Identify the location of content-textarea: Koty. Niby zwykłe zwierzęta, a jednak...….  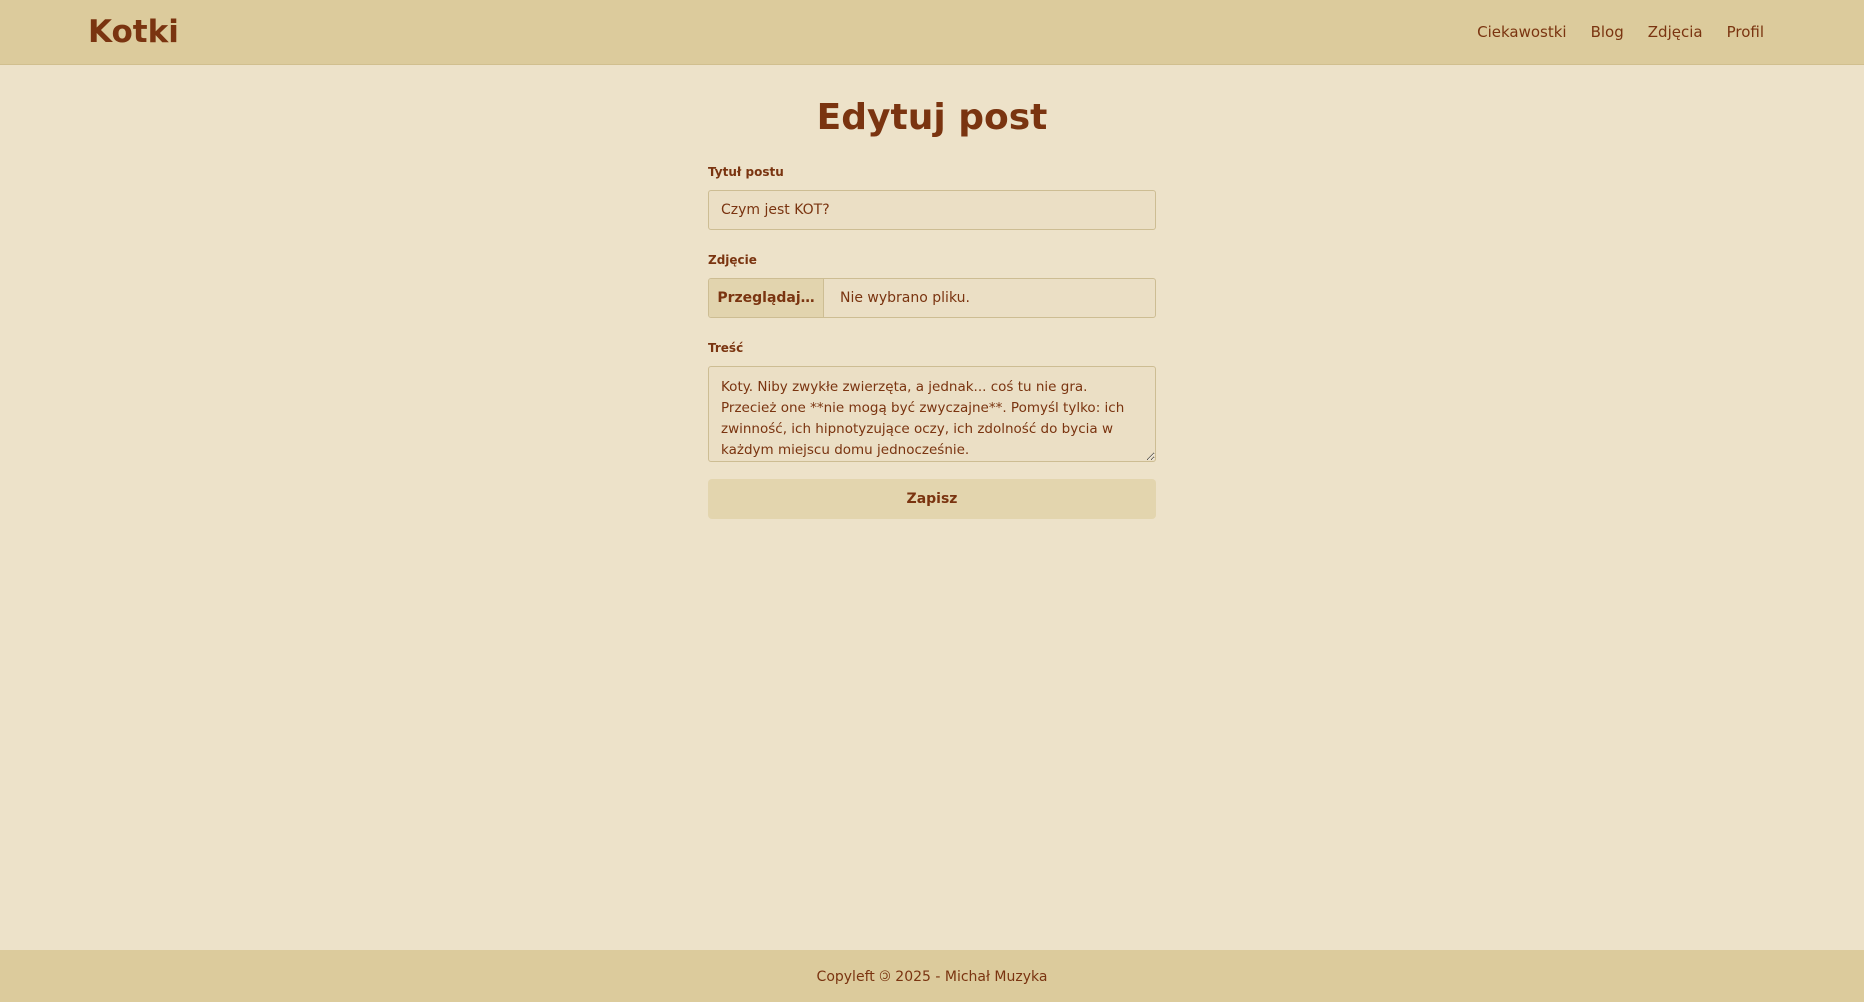
(932, 414).